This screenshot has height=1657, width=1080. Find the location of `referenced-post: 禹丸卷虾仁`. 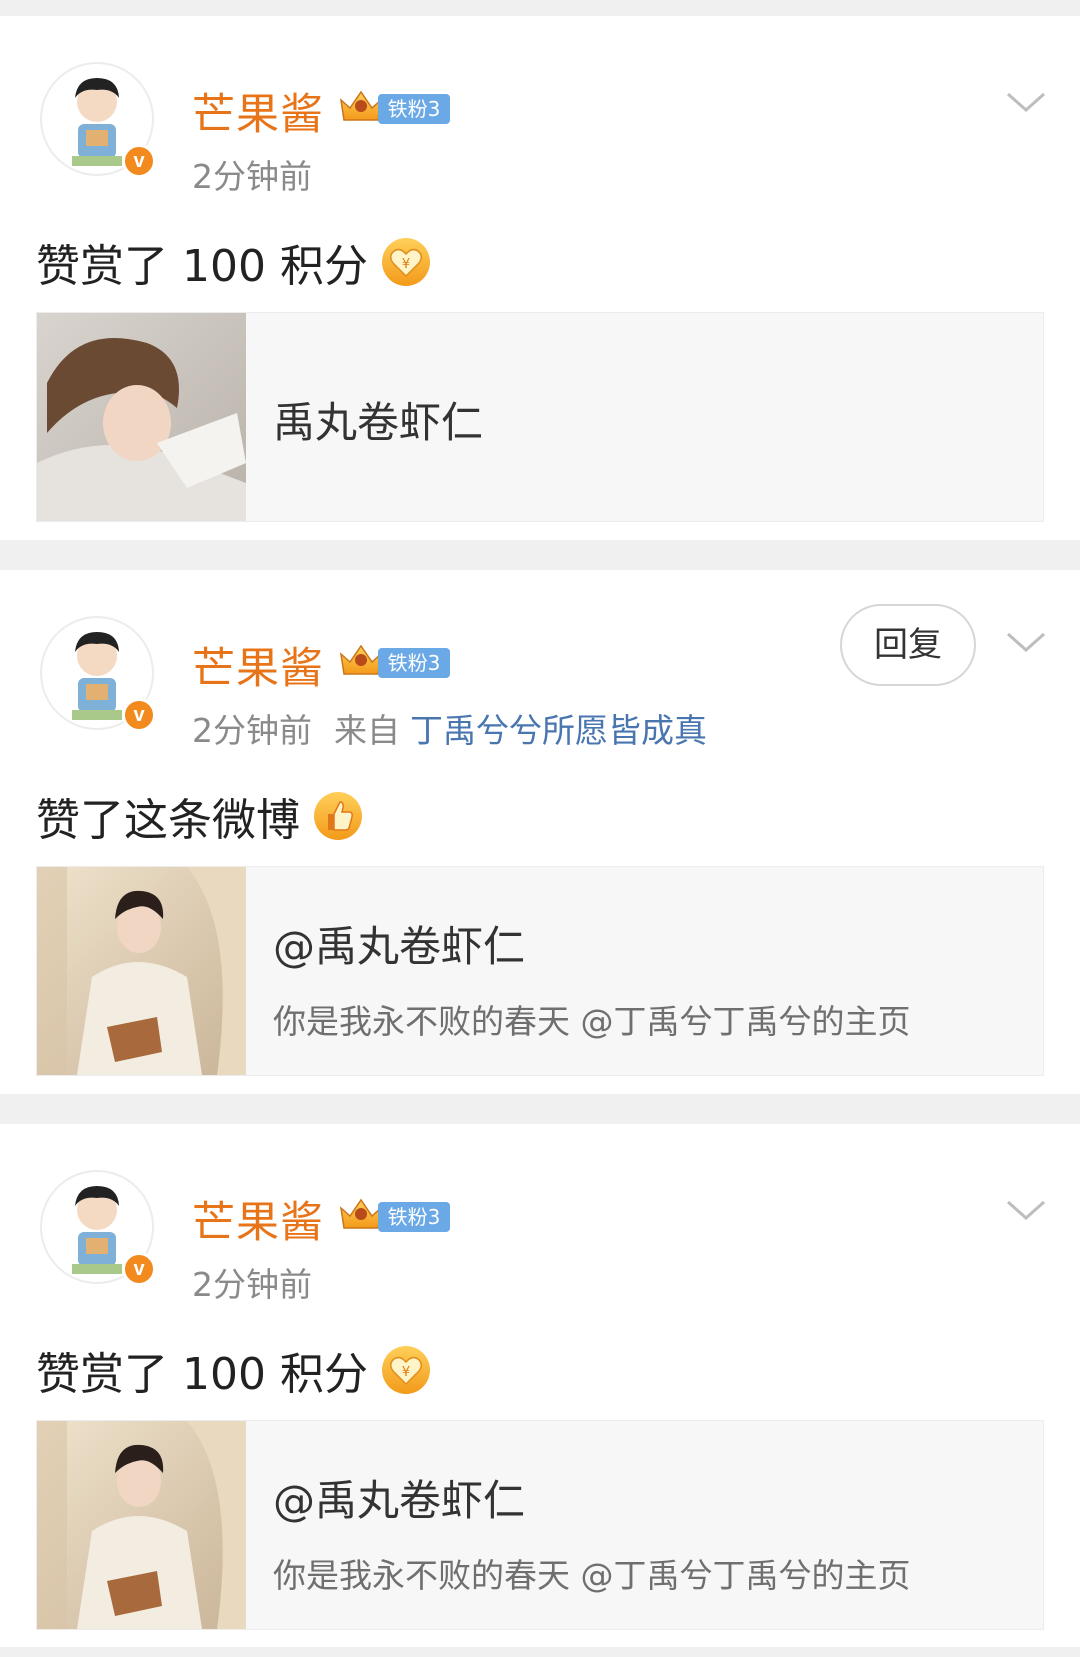

referenced-post: 禹丸卷虾仁 is located at coordinates (540, 417).